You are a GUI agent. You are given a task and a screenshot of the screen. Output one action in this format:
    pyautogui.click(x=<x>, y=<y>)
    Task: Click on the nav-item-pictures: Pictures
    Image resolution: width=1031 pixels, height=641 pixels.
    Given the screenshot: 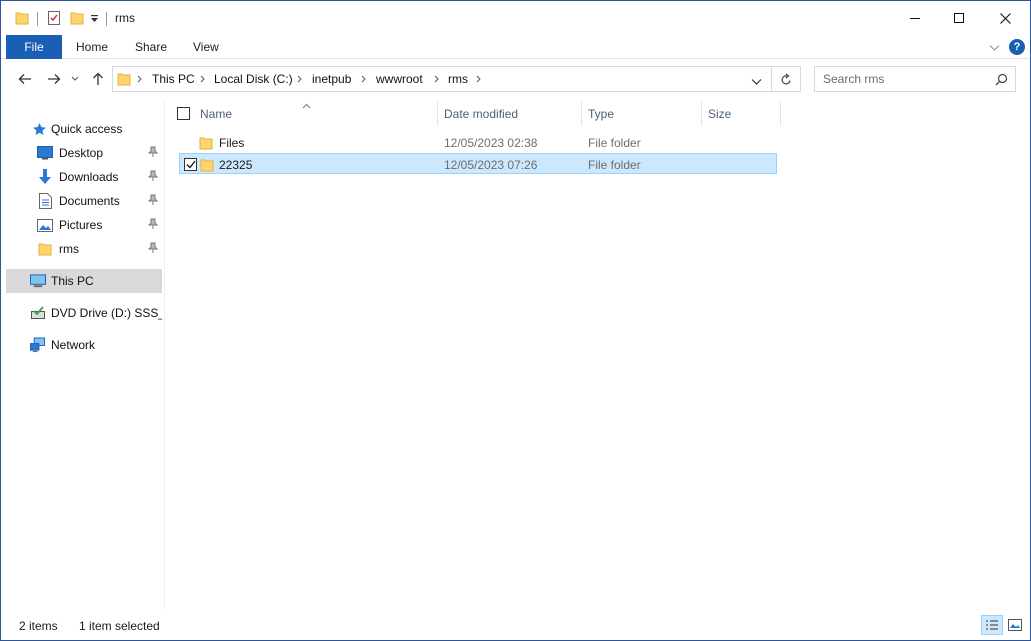 What is the action you would take?
    pyautogui.click(x=84, y=225)
    